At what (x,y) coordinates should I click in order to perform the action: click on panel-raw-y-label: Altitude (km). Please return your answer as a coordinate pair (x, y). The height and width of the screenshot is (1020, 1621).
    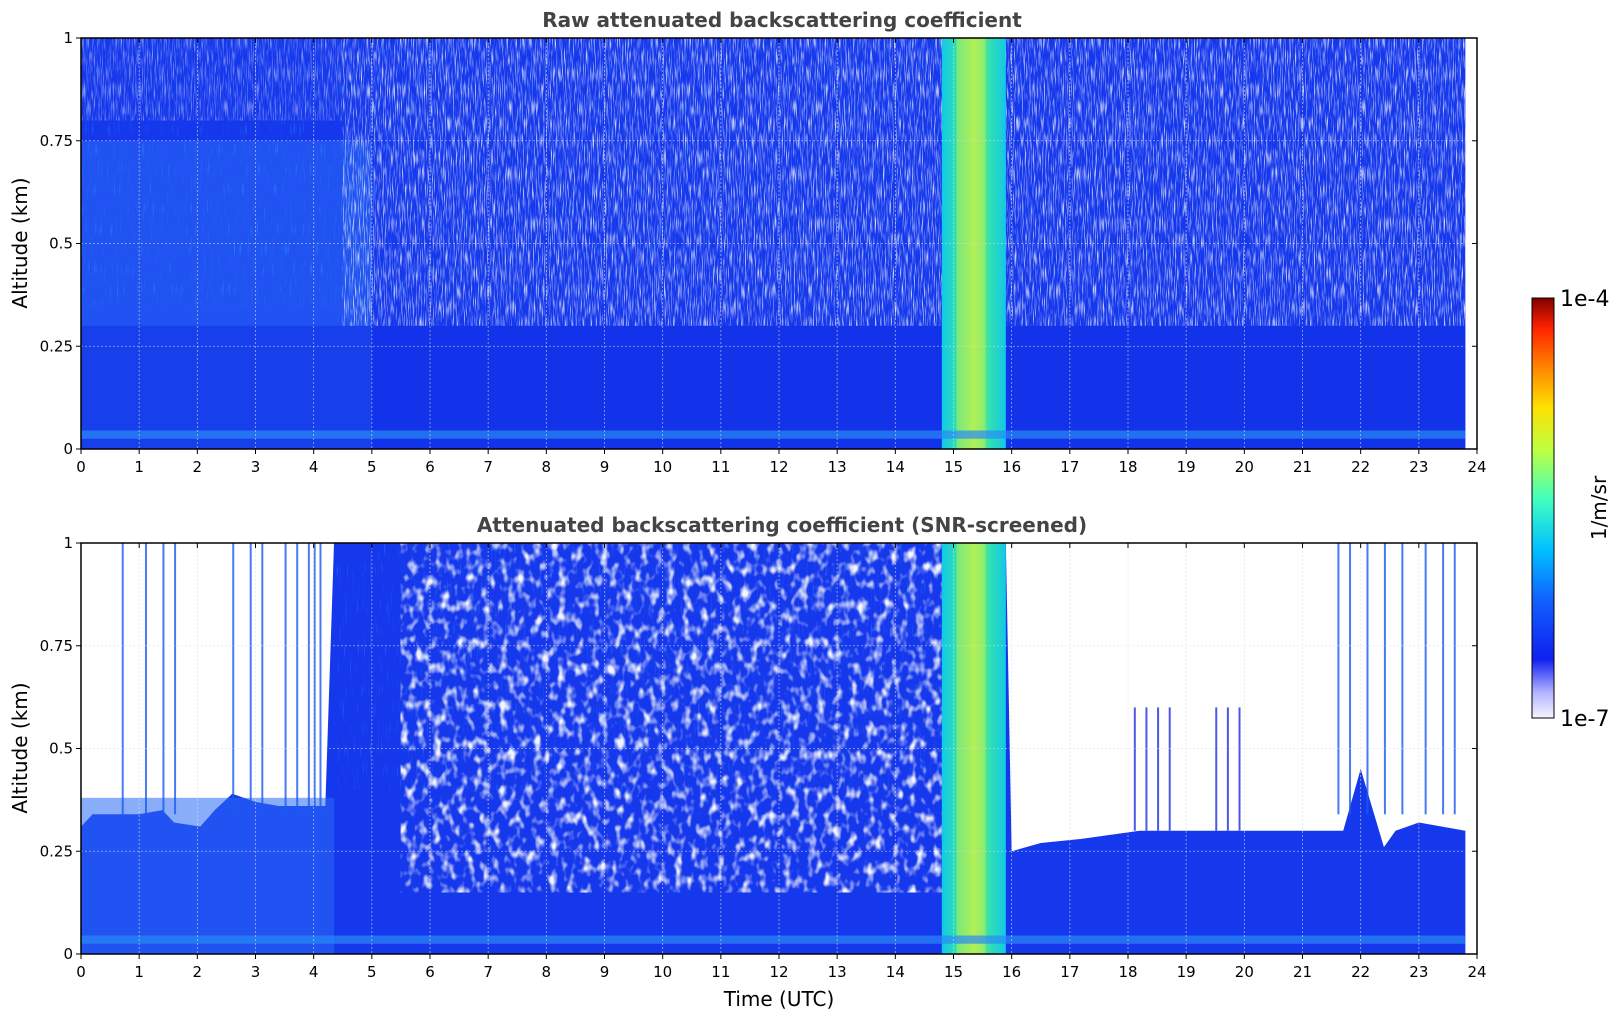
    Looking at the image, I should click on (20, 242).